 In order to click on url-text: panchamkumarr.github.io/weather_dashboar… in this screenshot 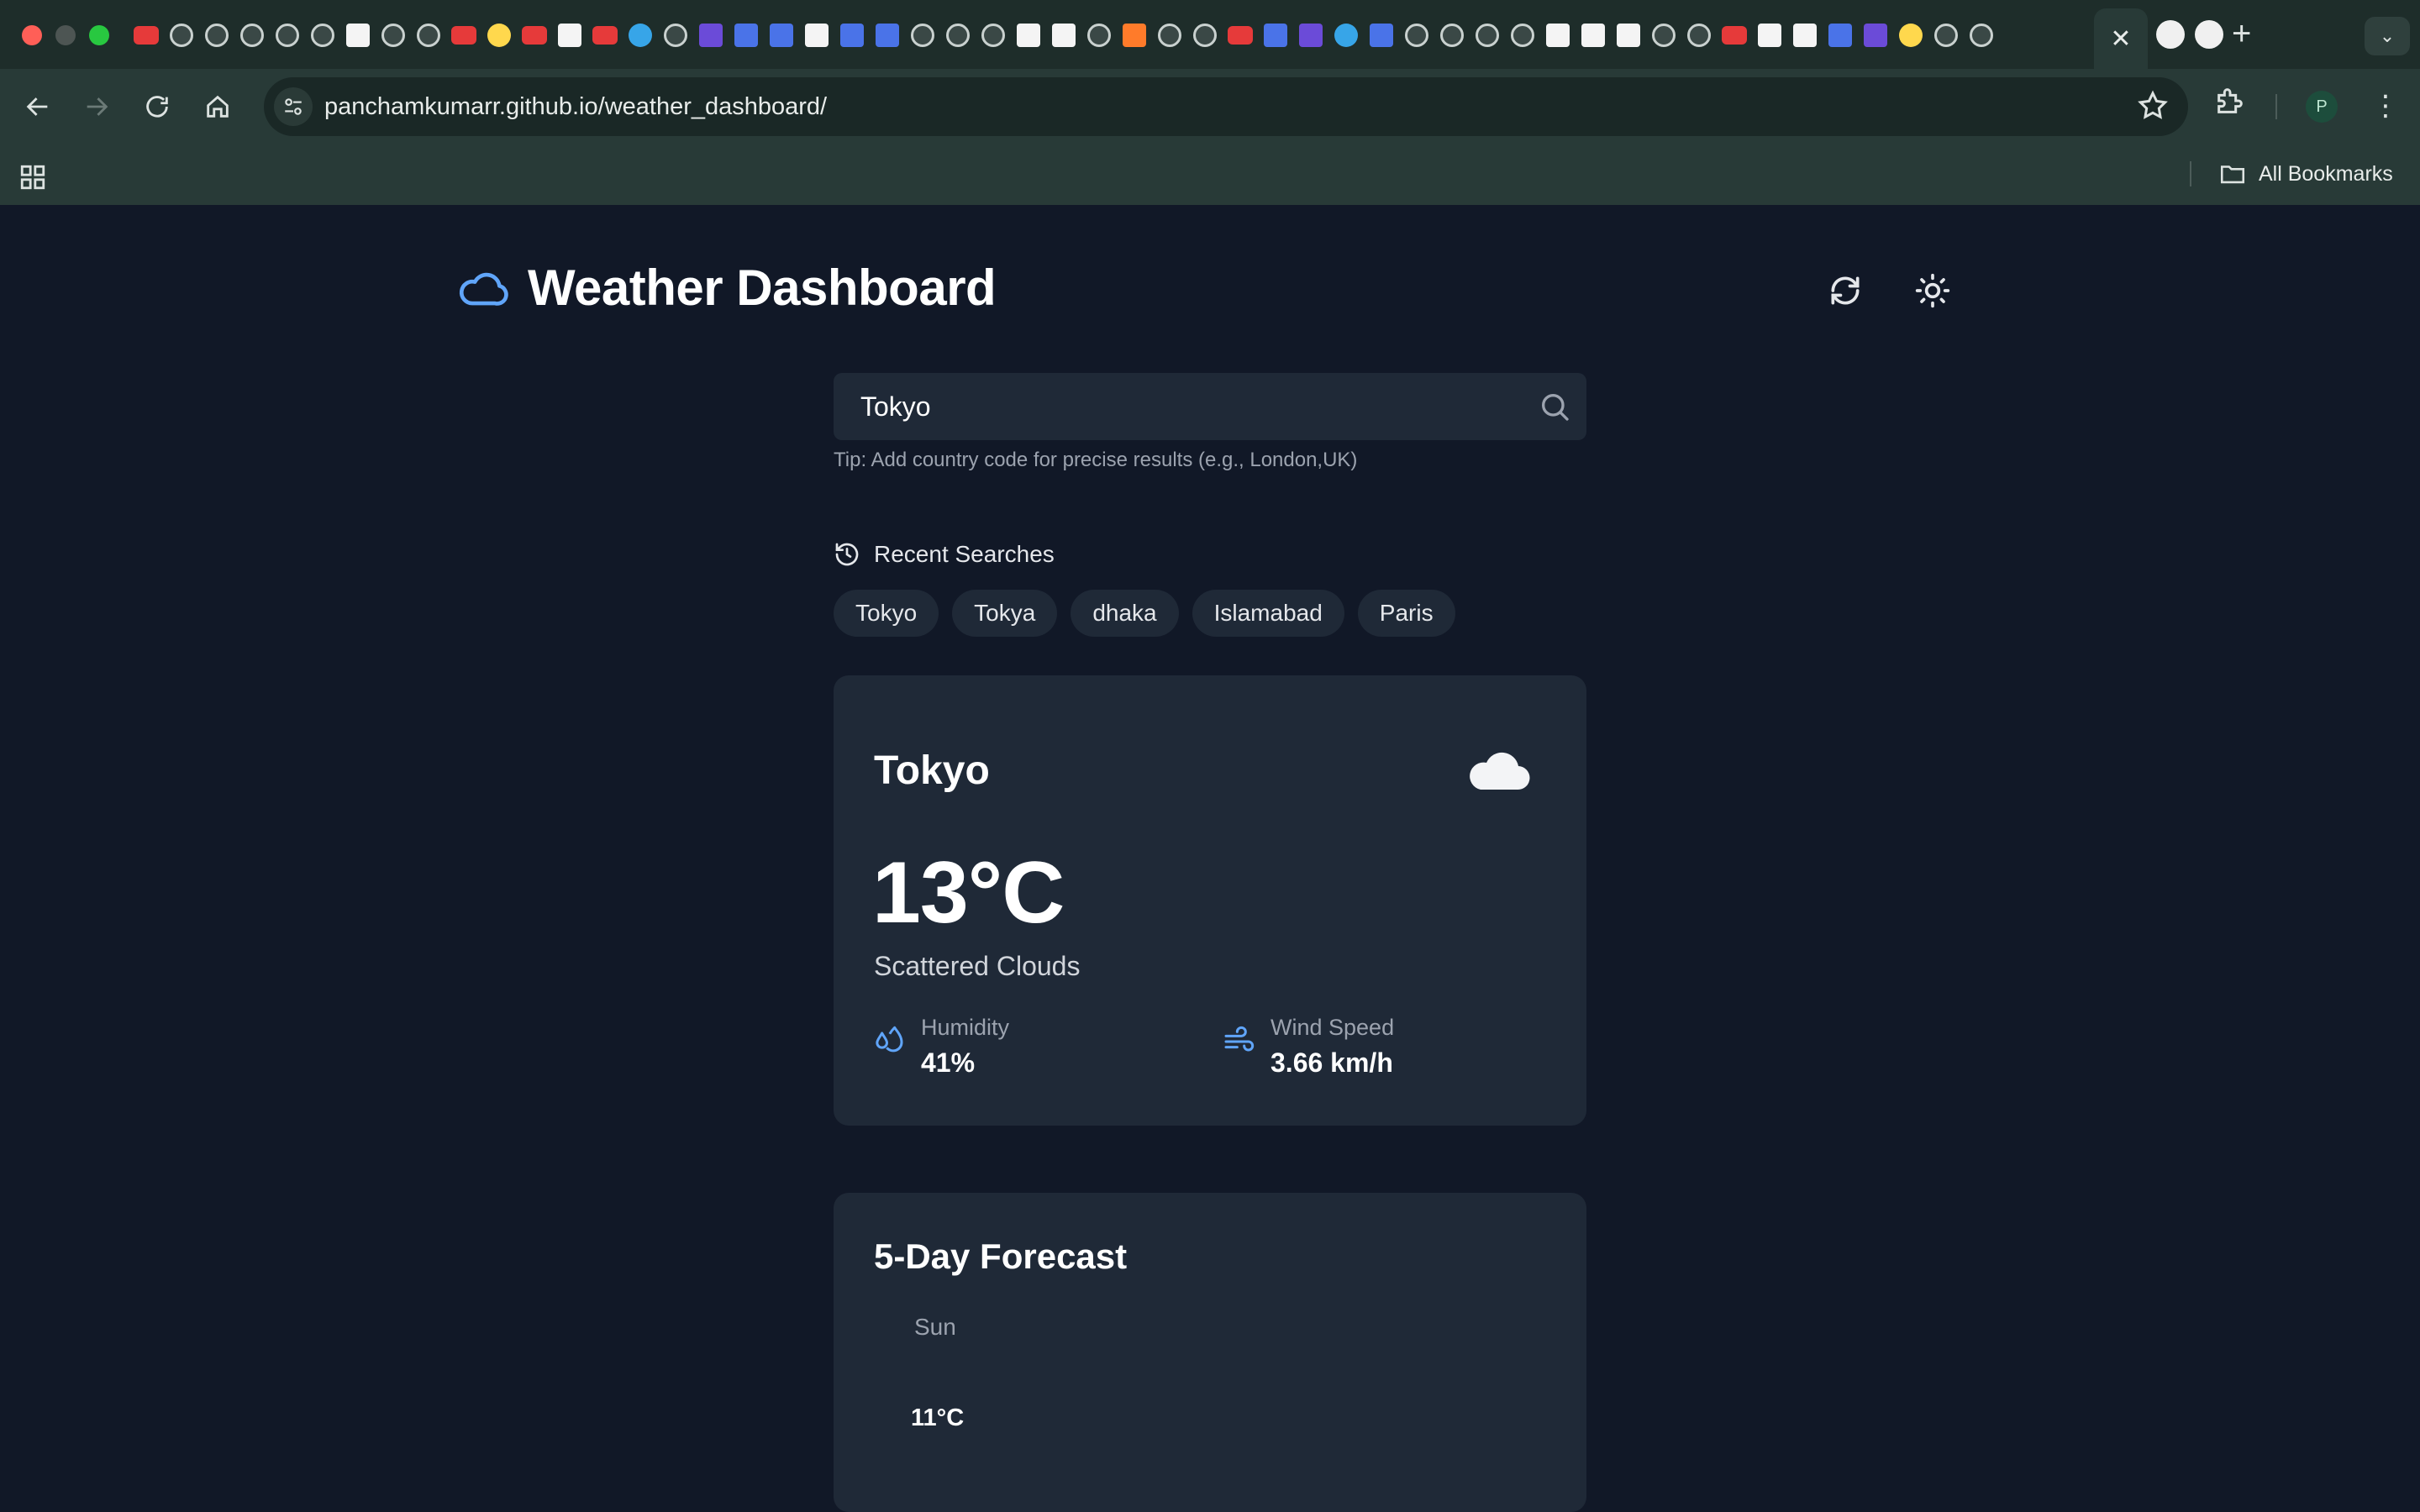, I will do `click(575, 106)`.